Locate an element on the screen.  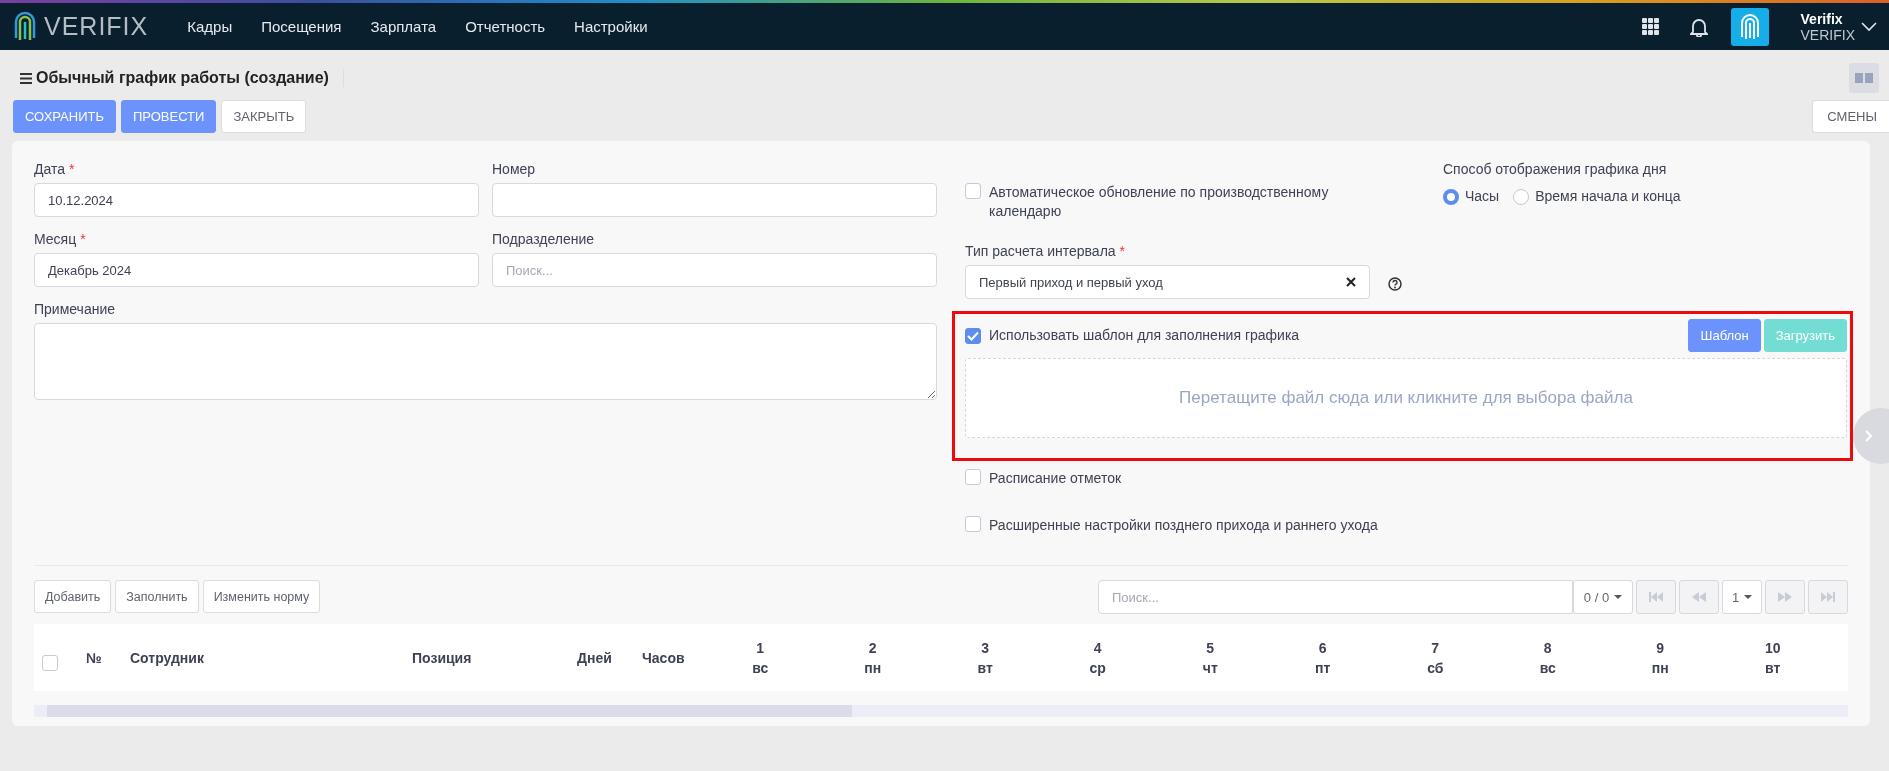
column-header: № is located at coordinates (94, 658).